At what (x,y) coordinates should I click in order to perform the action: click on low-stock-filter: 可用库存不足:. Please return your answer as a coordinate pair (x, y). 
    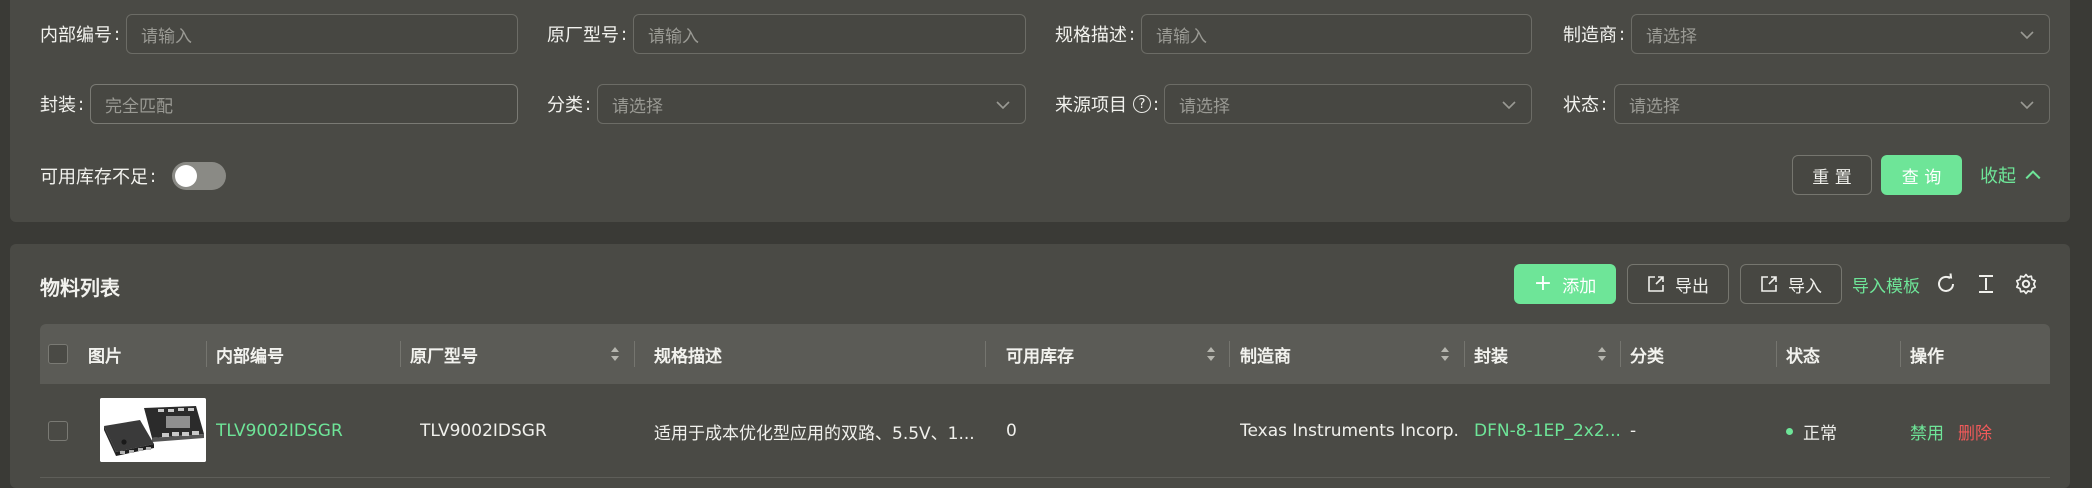
    Looking at the image, I should click on (98, 176).